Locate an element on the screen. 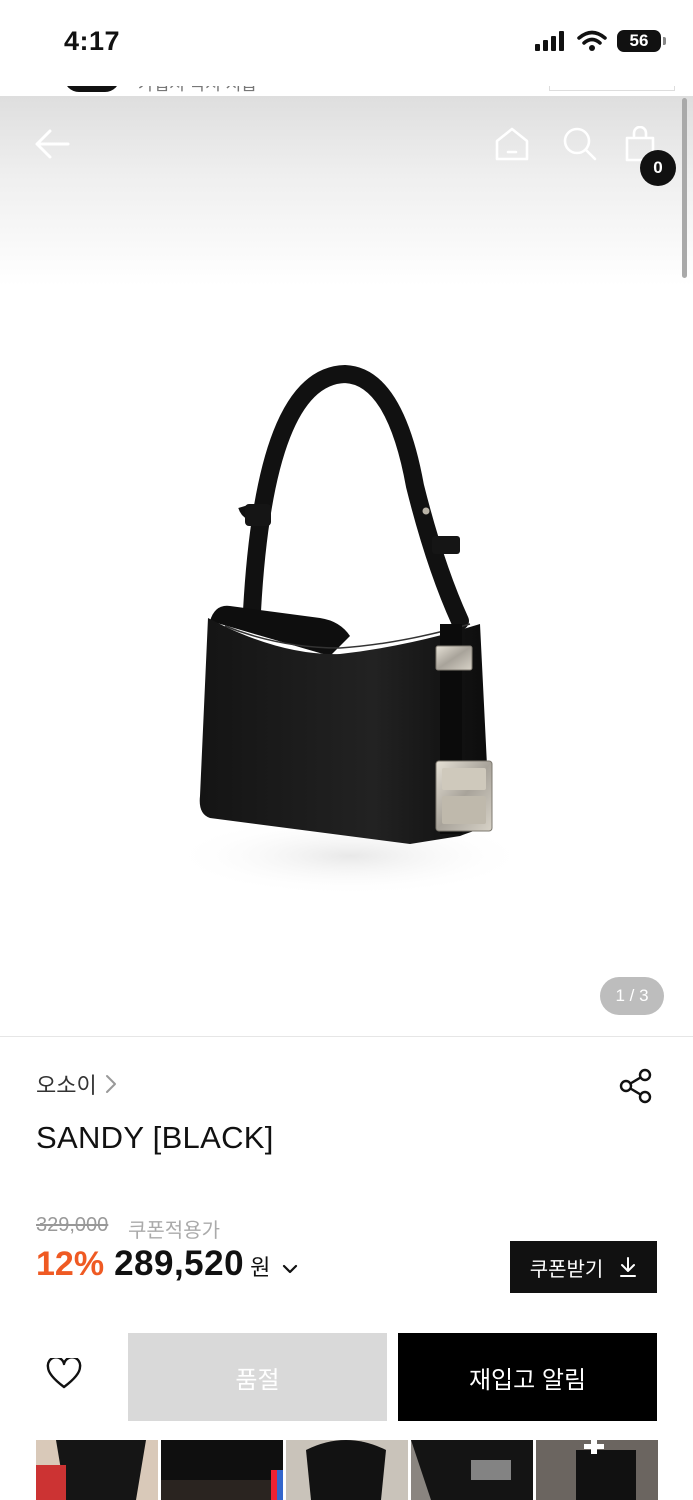 This screenshot has width=693, height=1500. home-button is located at coordinates (512, 144).